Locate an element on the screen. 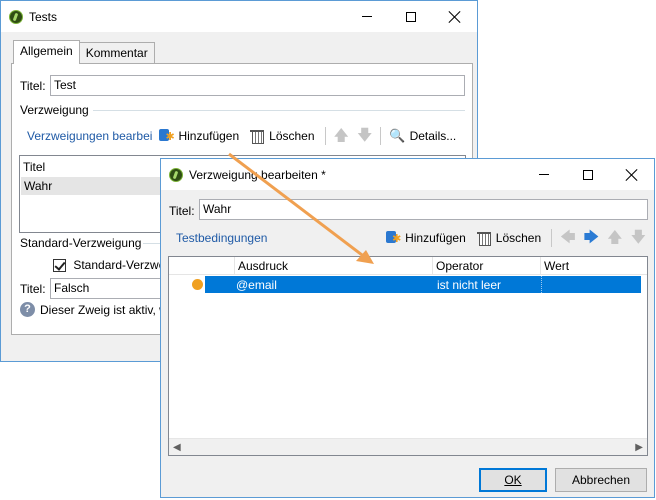 The height and width of the screenshot is (500, 656). standard-titel-label: Titel: is located at coordinates (33, 289).